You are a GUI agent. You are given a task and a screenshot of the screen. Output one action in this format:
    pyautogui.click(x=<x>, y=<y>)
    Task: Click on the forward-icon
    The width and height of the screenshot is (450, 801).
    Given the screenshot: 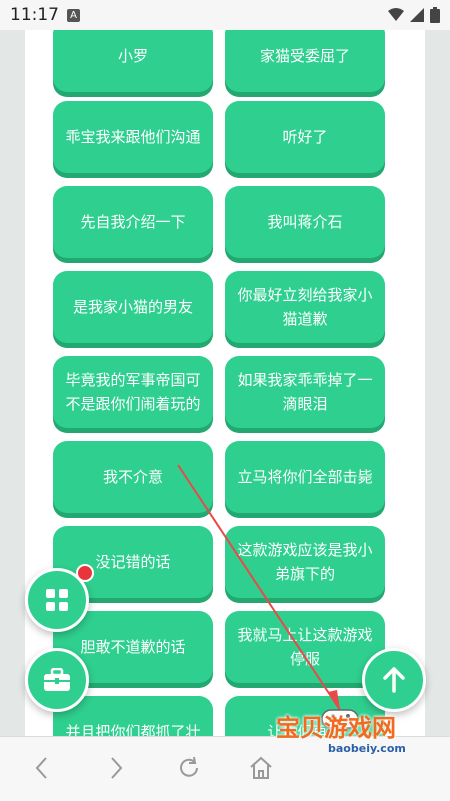 What is the action you would take?
    pyautogui.click(x=116, y=768)
    